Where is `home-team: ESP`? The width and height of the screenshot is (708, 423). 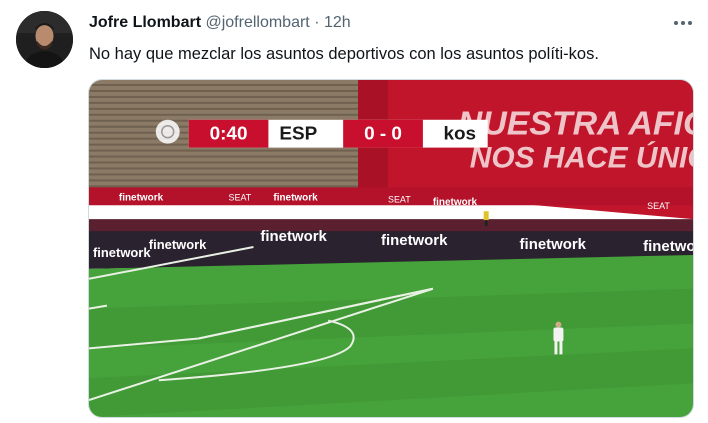 home-team: ESP is located at coordinates (298, 134).